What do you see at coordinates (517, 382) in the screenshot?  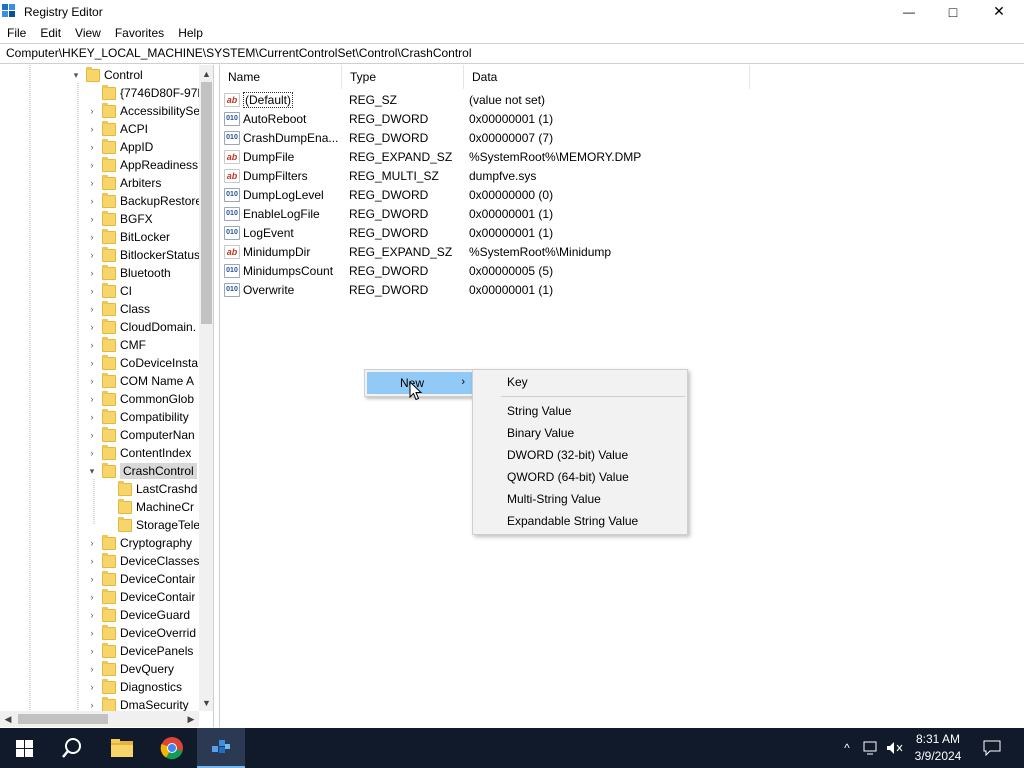 I see `submenu-item: Key` at bounding box center [517, 382].